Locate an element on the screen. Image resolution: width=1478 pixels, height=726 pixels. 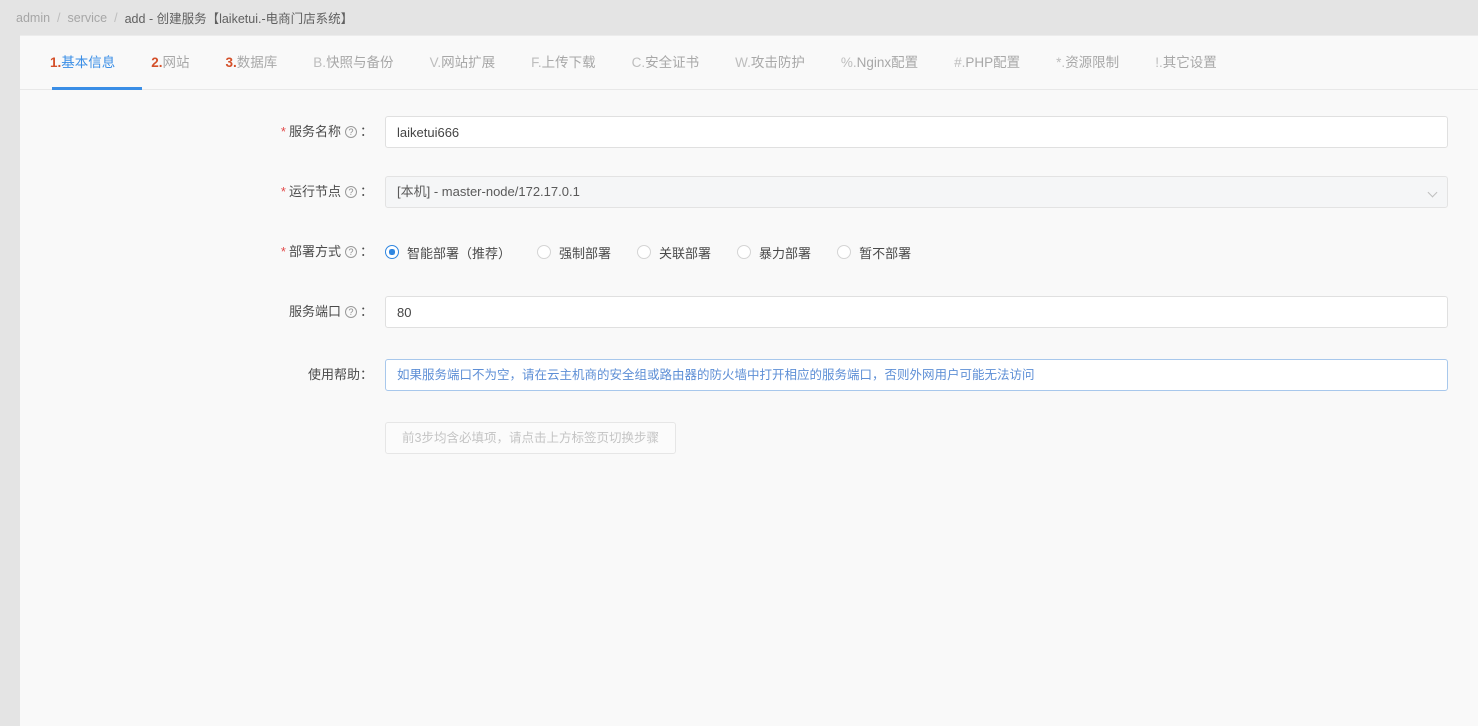
label-service-name-text: 服务名称 is located at coordinates (314, 131).